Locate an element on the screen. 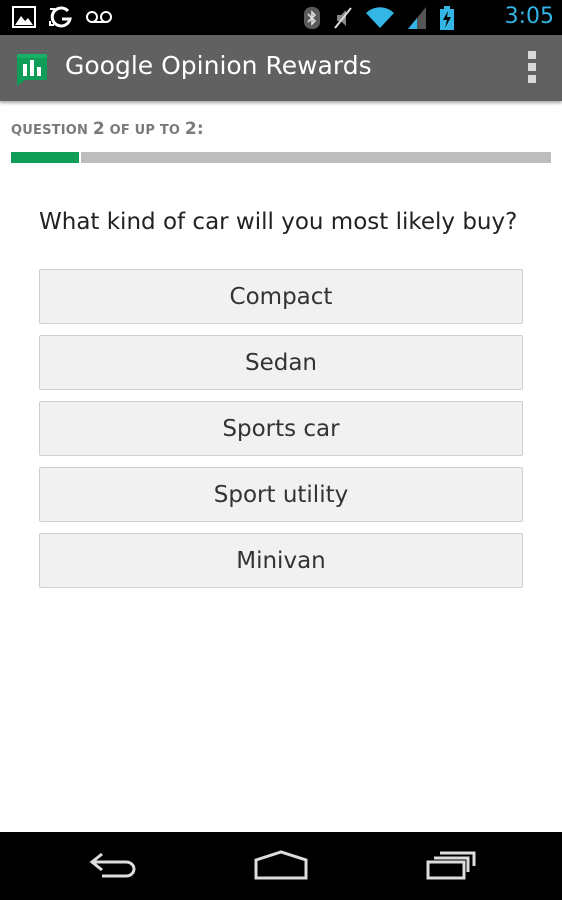 Image resolution: width=562 pixels, height=900 pixels. action-bar: Google Opinion Rewards is located at coordinates (281, 68).